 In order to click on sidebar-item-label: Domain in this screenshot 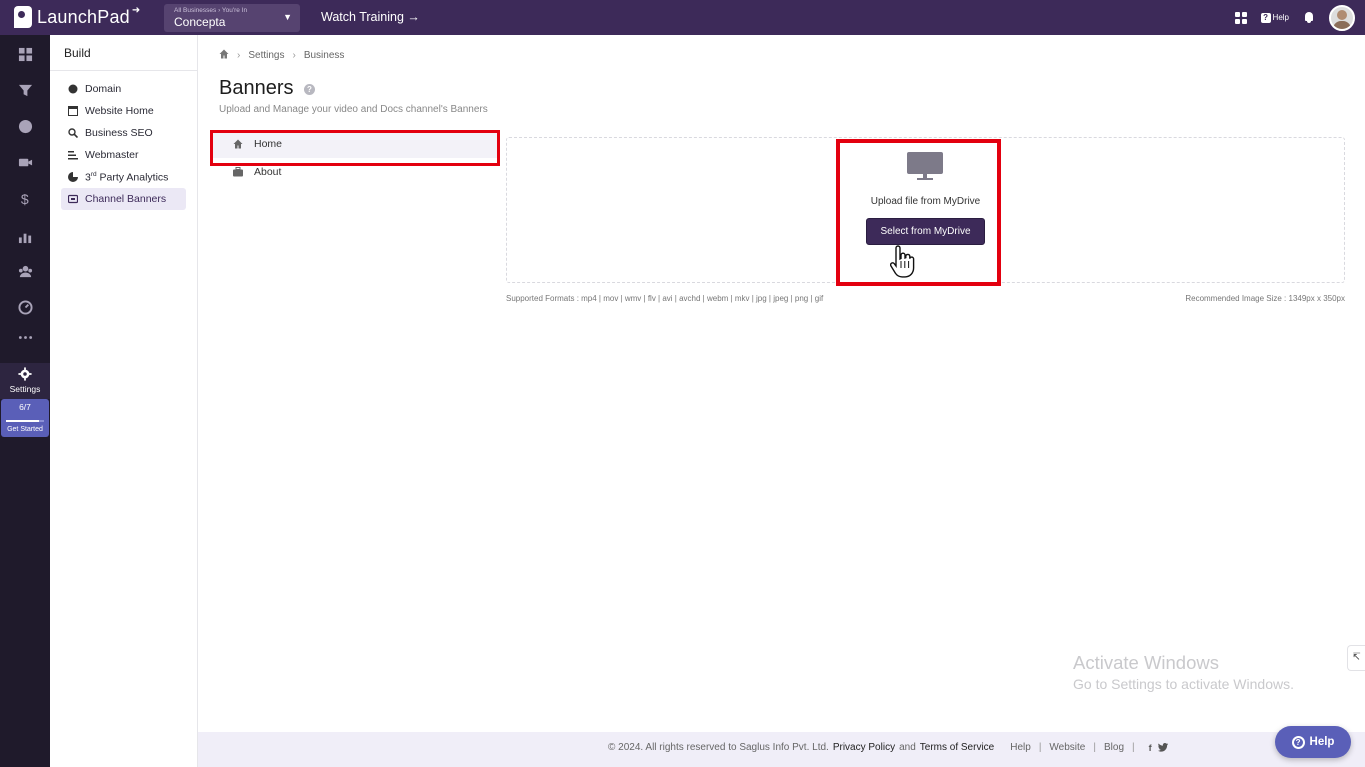, I will do `click(103, 89)`.